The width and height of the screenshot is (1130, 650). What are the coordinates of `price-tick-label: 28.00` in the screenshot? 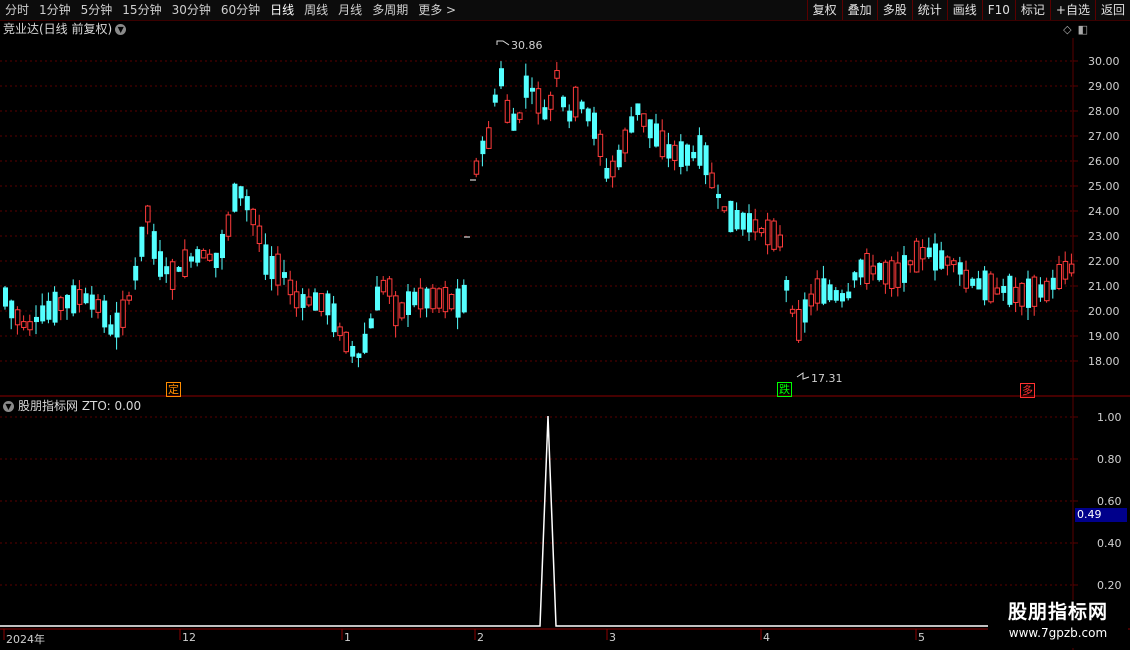 It's located at (1104, 111).